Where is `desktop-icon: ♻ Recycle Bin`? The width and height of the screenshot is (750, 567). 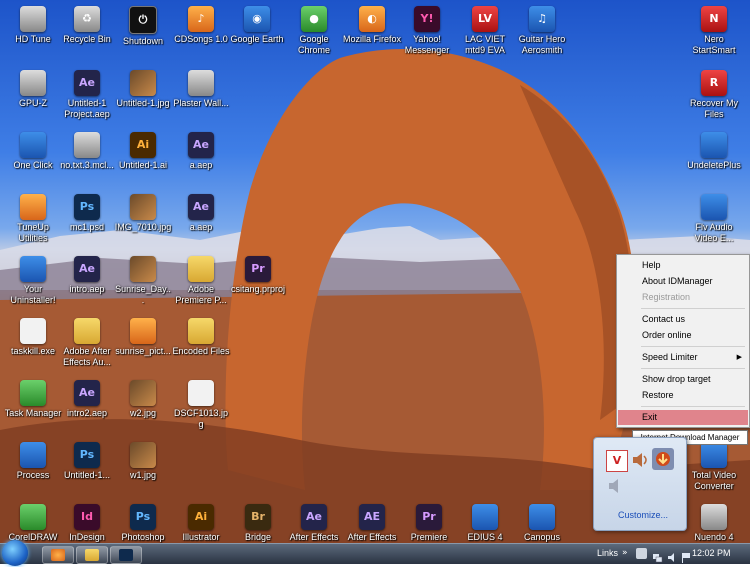 desktop-icon: ♻ Recycle Bin is located at coordinates (87, 25).